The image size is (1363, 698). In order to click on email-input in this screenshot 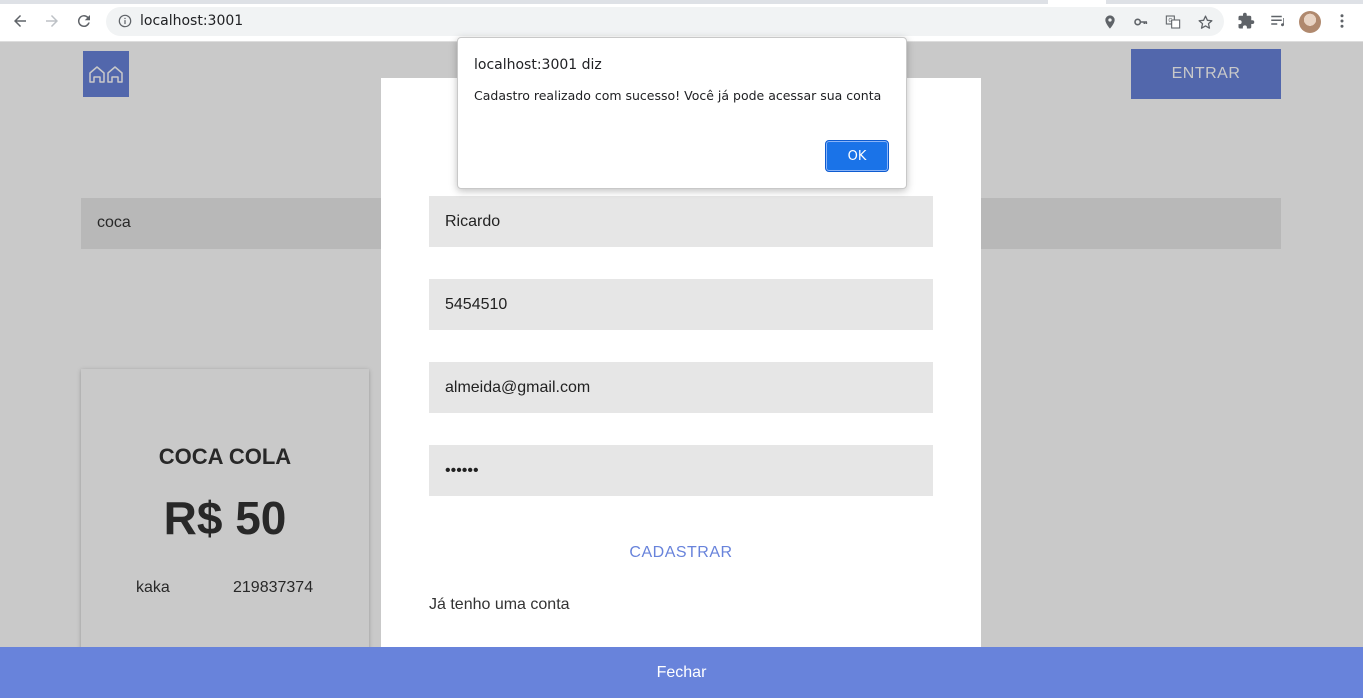, I will do `click(681, 387)`.